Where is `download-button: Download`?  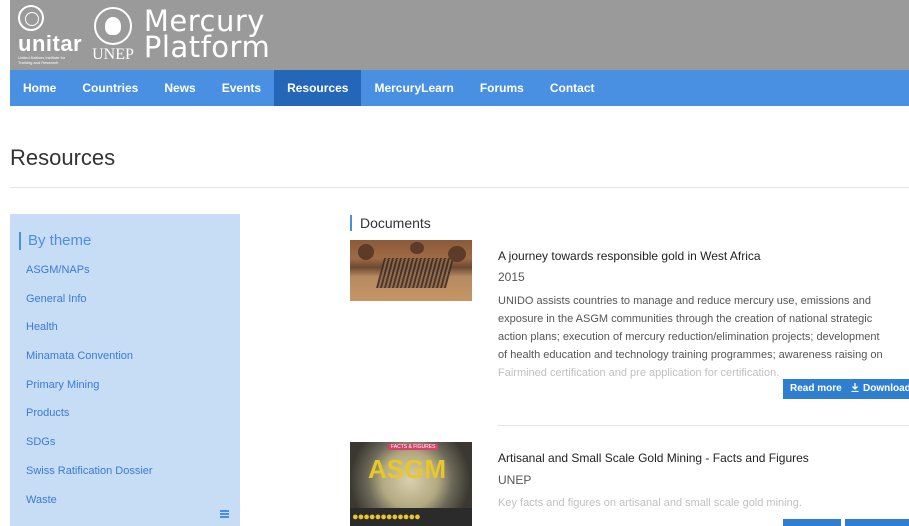
download-button: Download is located at coordinates (877, 389).